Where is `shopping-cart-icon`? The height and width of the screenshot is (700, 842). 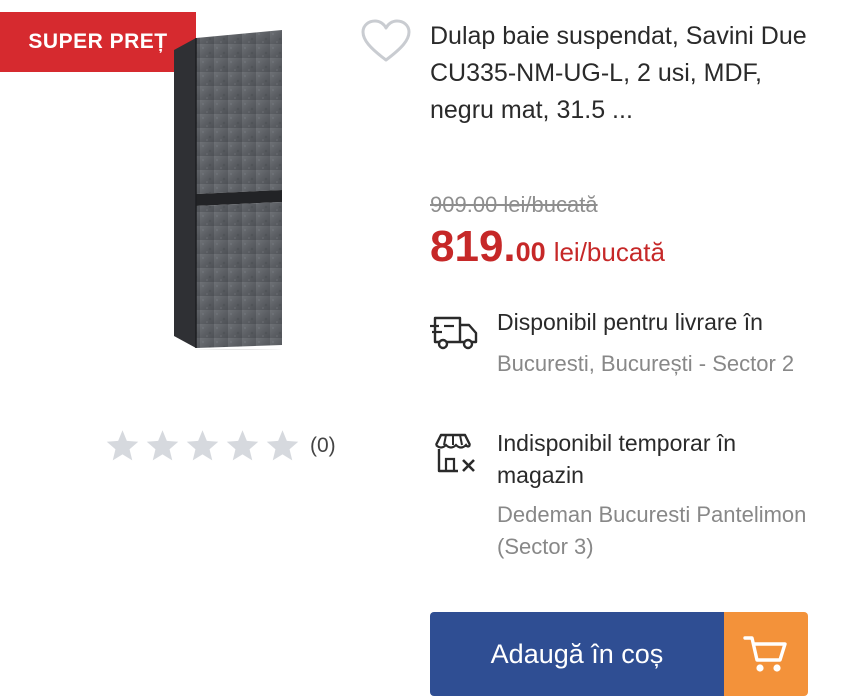 shopping-cart-icon is located at coordinates (765, 654).